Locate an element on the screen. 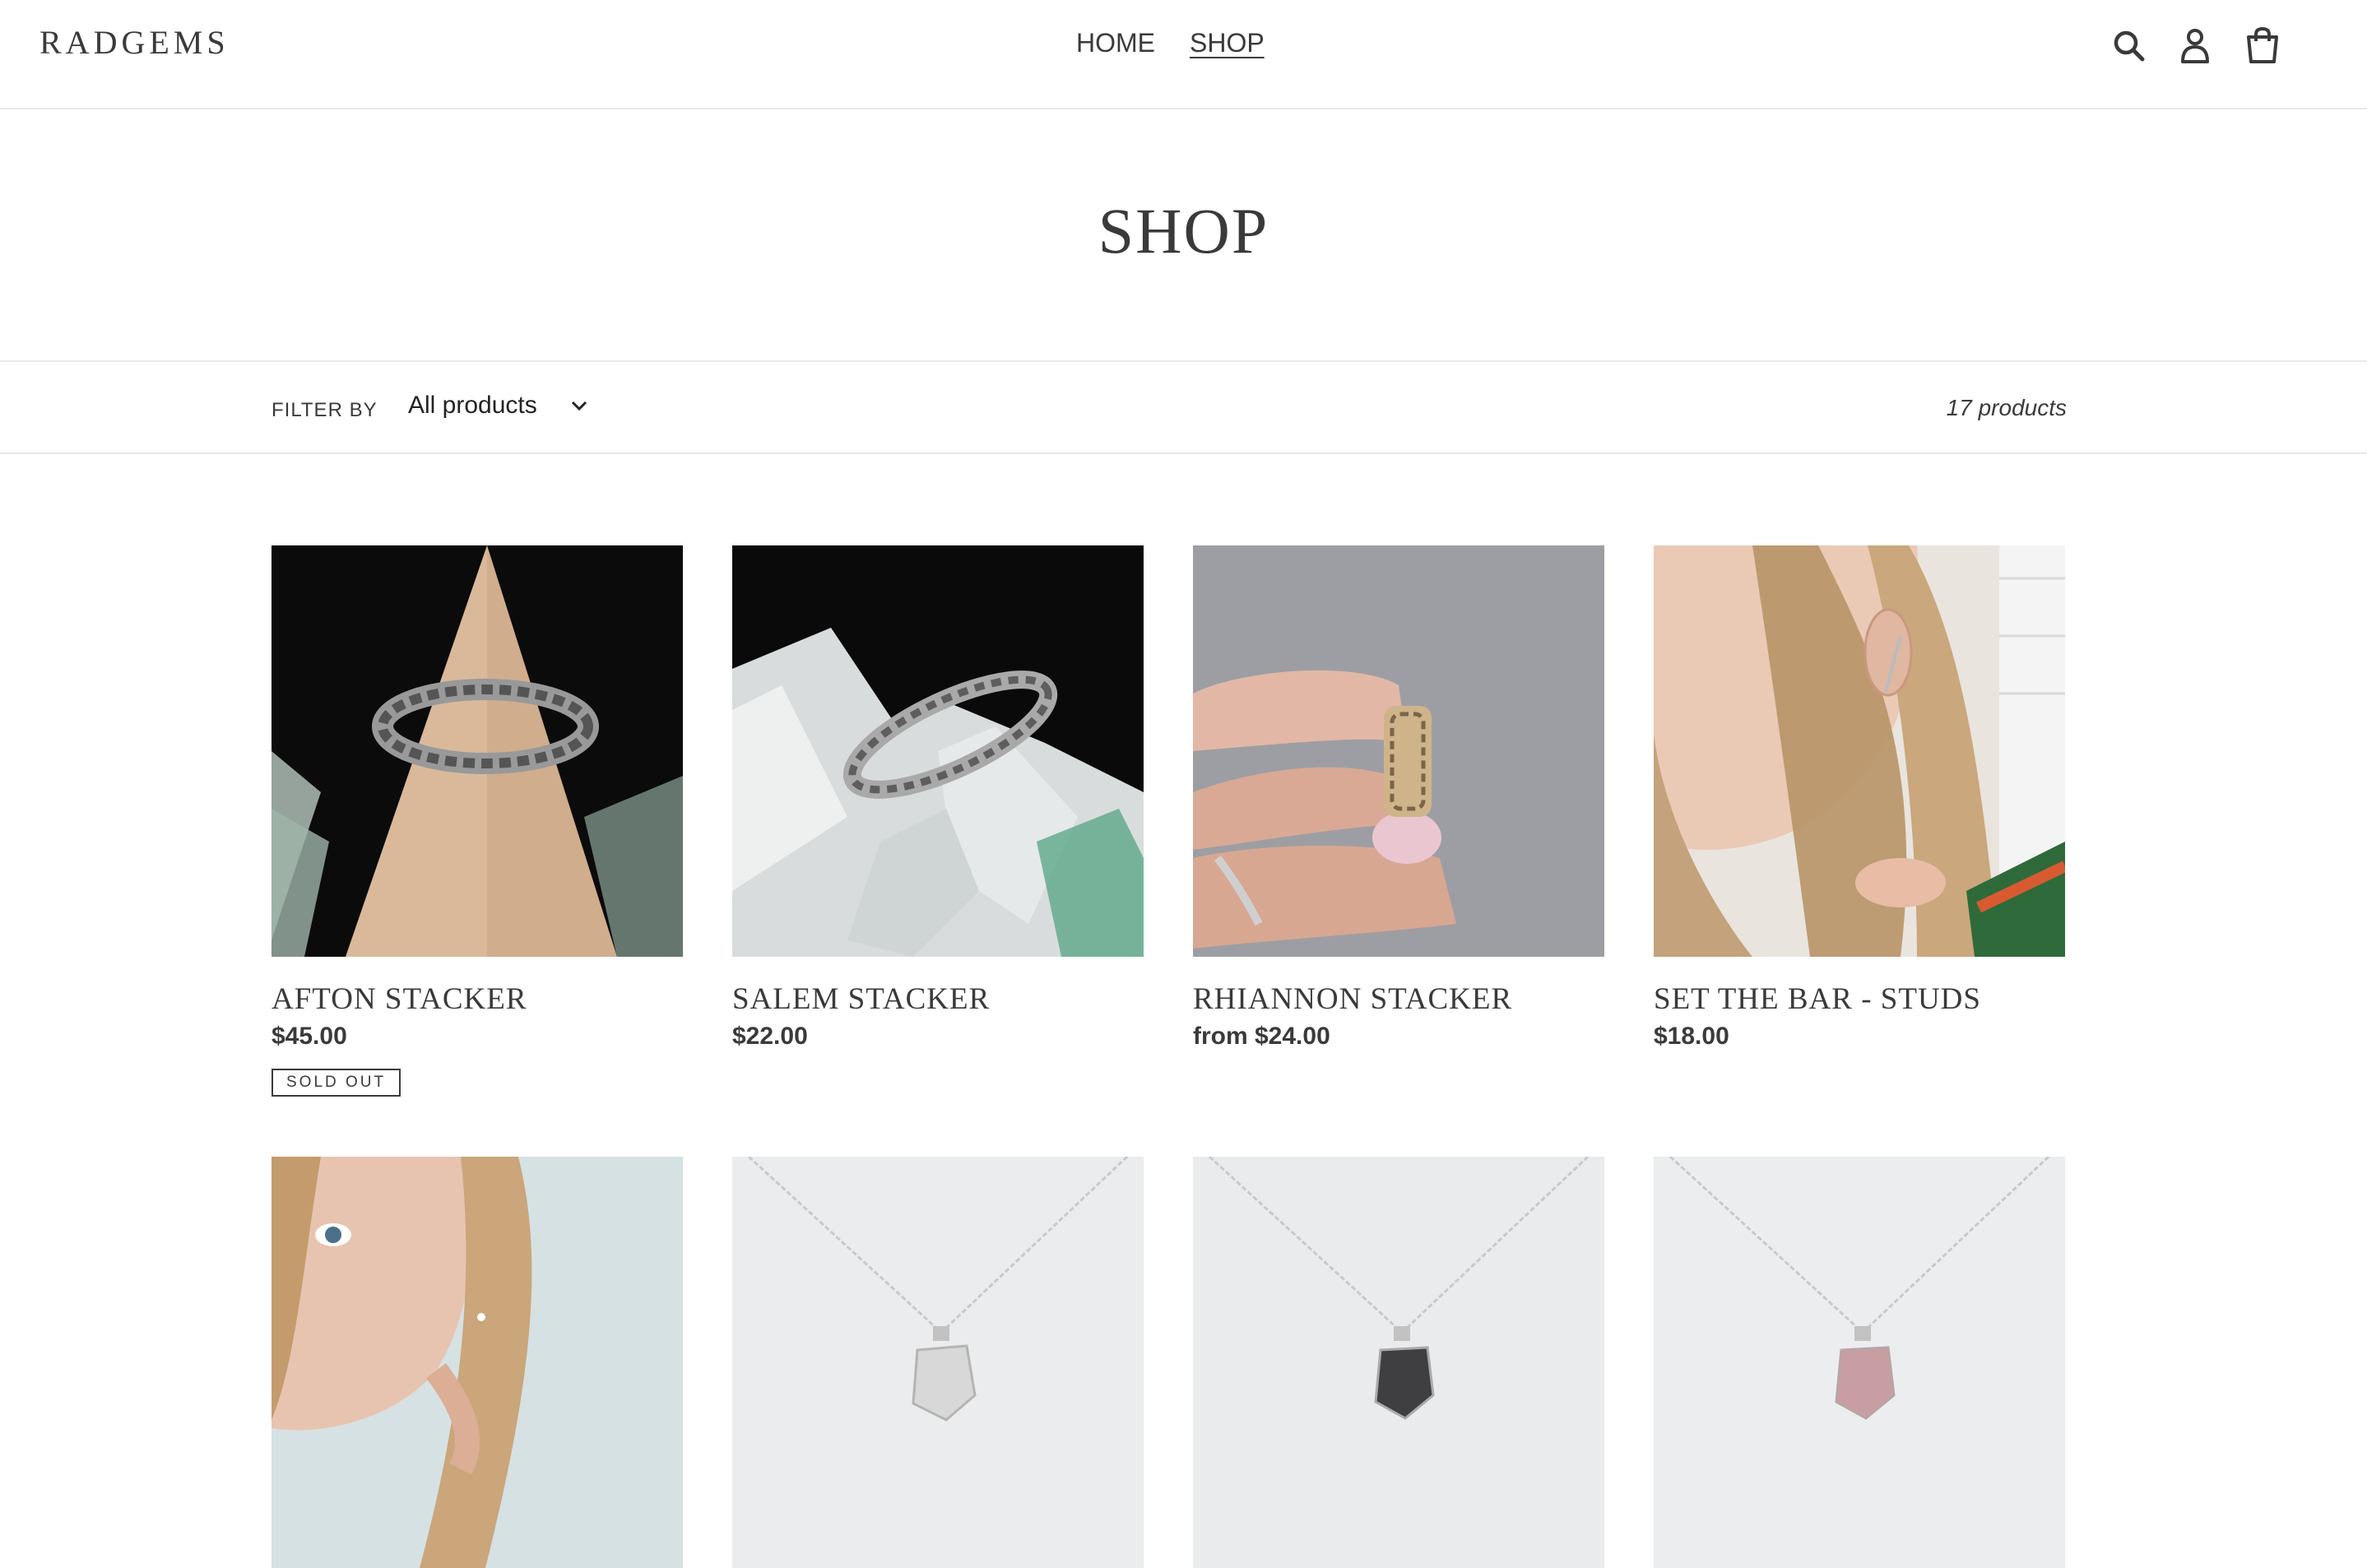  nav-home-link: HOME is located at coordinates (1115, 43).